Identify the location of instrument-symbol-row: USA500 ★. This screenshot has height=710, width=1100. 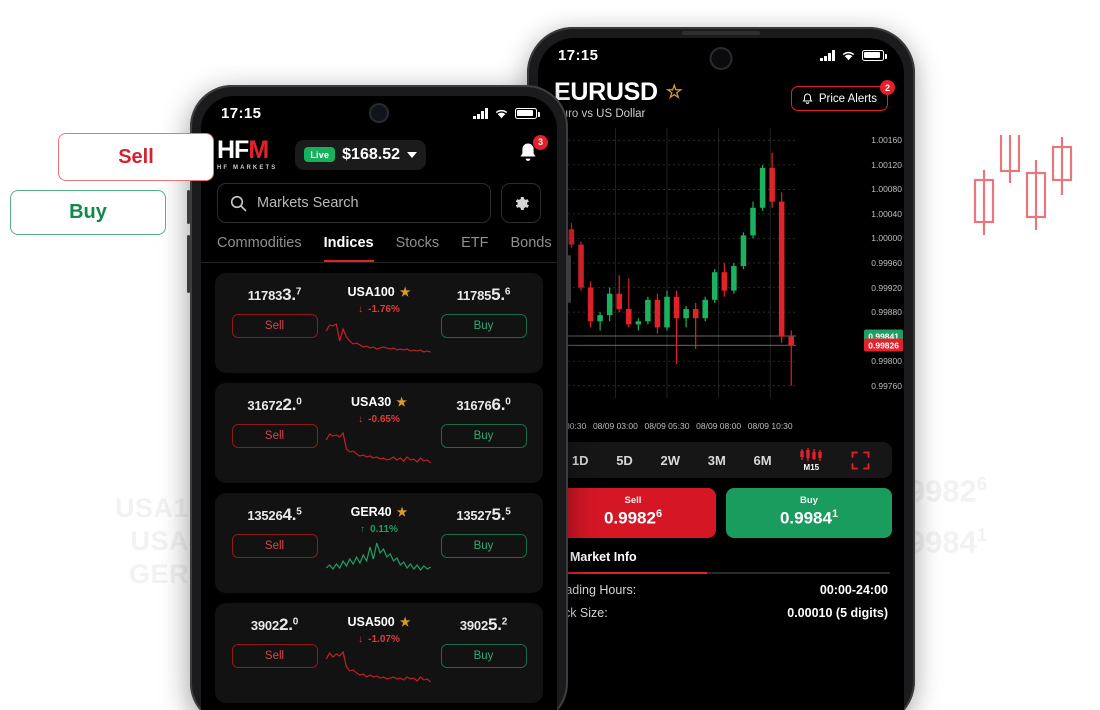
(379, 622).